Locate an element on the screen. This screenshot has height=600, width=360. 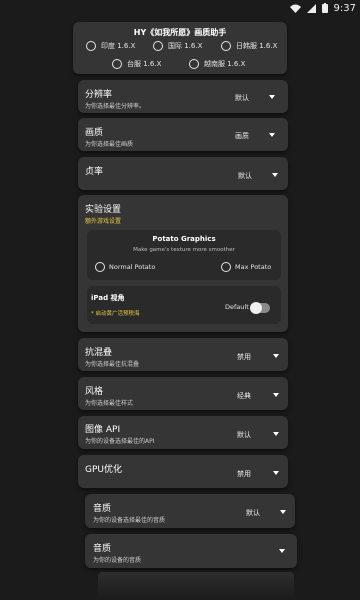
style-value: 经典 is located at coordinates (244, 396).